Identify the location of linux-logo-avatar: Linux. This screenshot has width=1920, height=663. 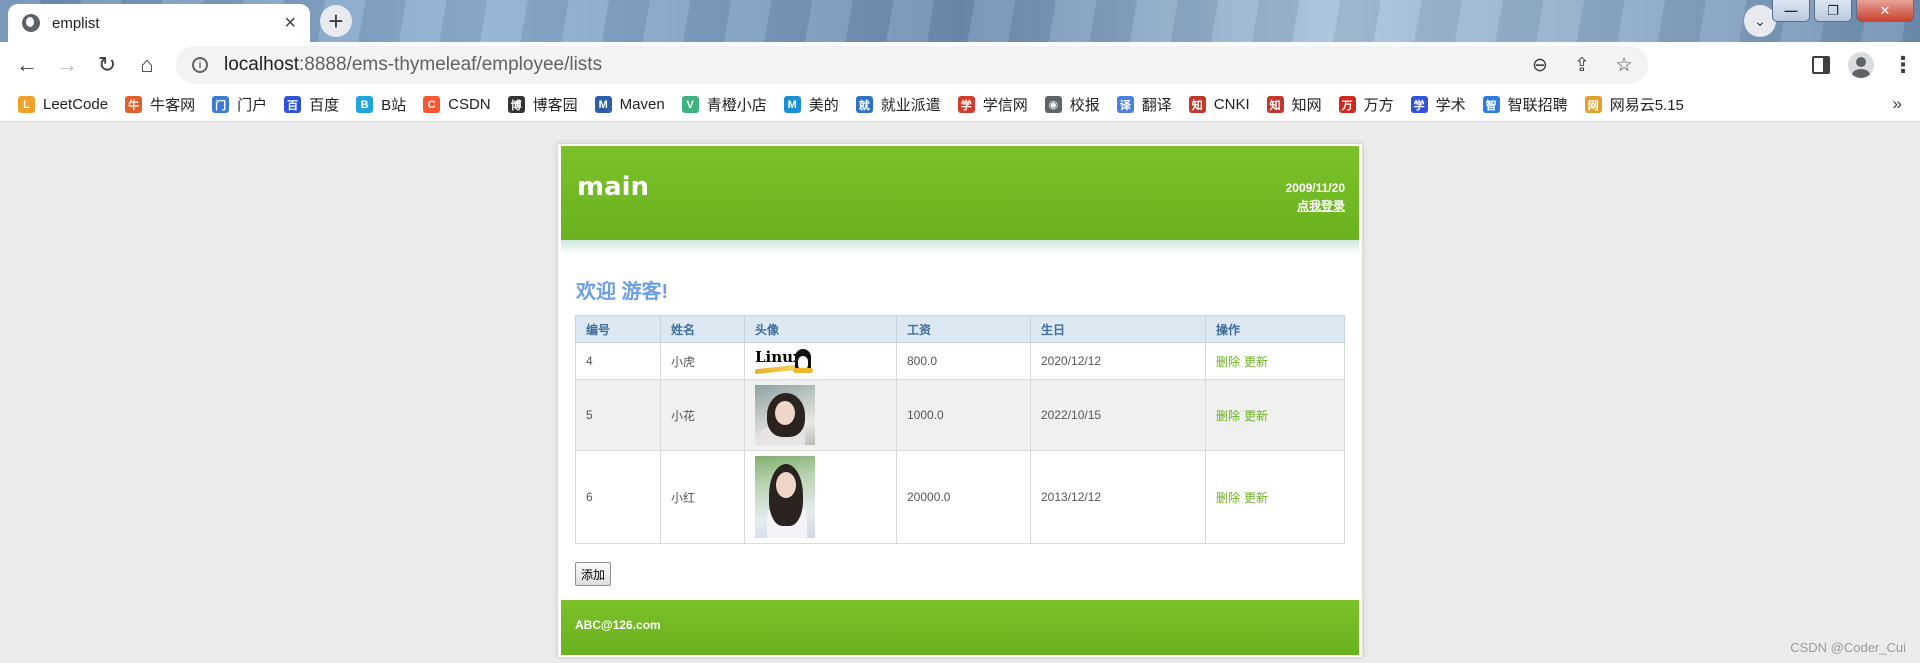
(784, 361).